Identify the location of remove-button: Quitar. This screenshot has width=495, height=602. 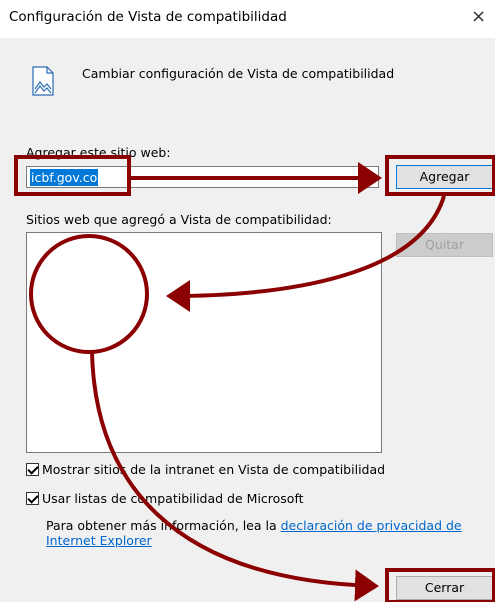
(444, 245).